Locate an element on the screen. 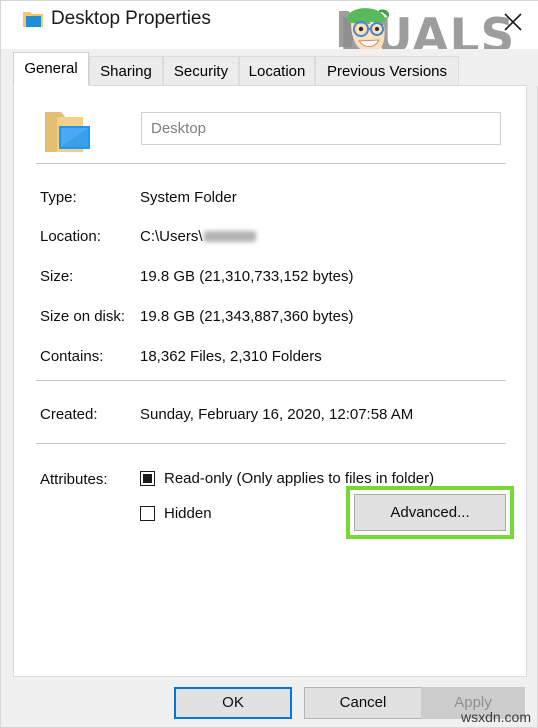 The width and height of the screenshot is (538, 728). property-label: Type: is located at coordinates (58, 197).